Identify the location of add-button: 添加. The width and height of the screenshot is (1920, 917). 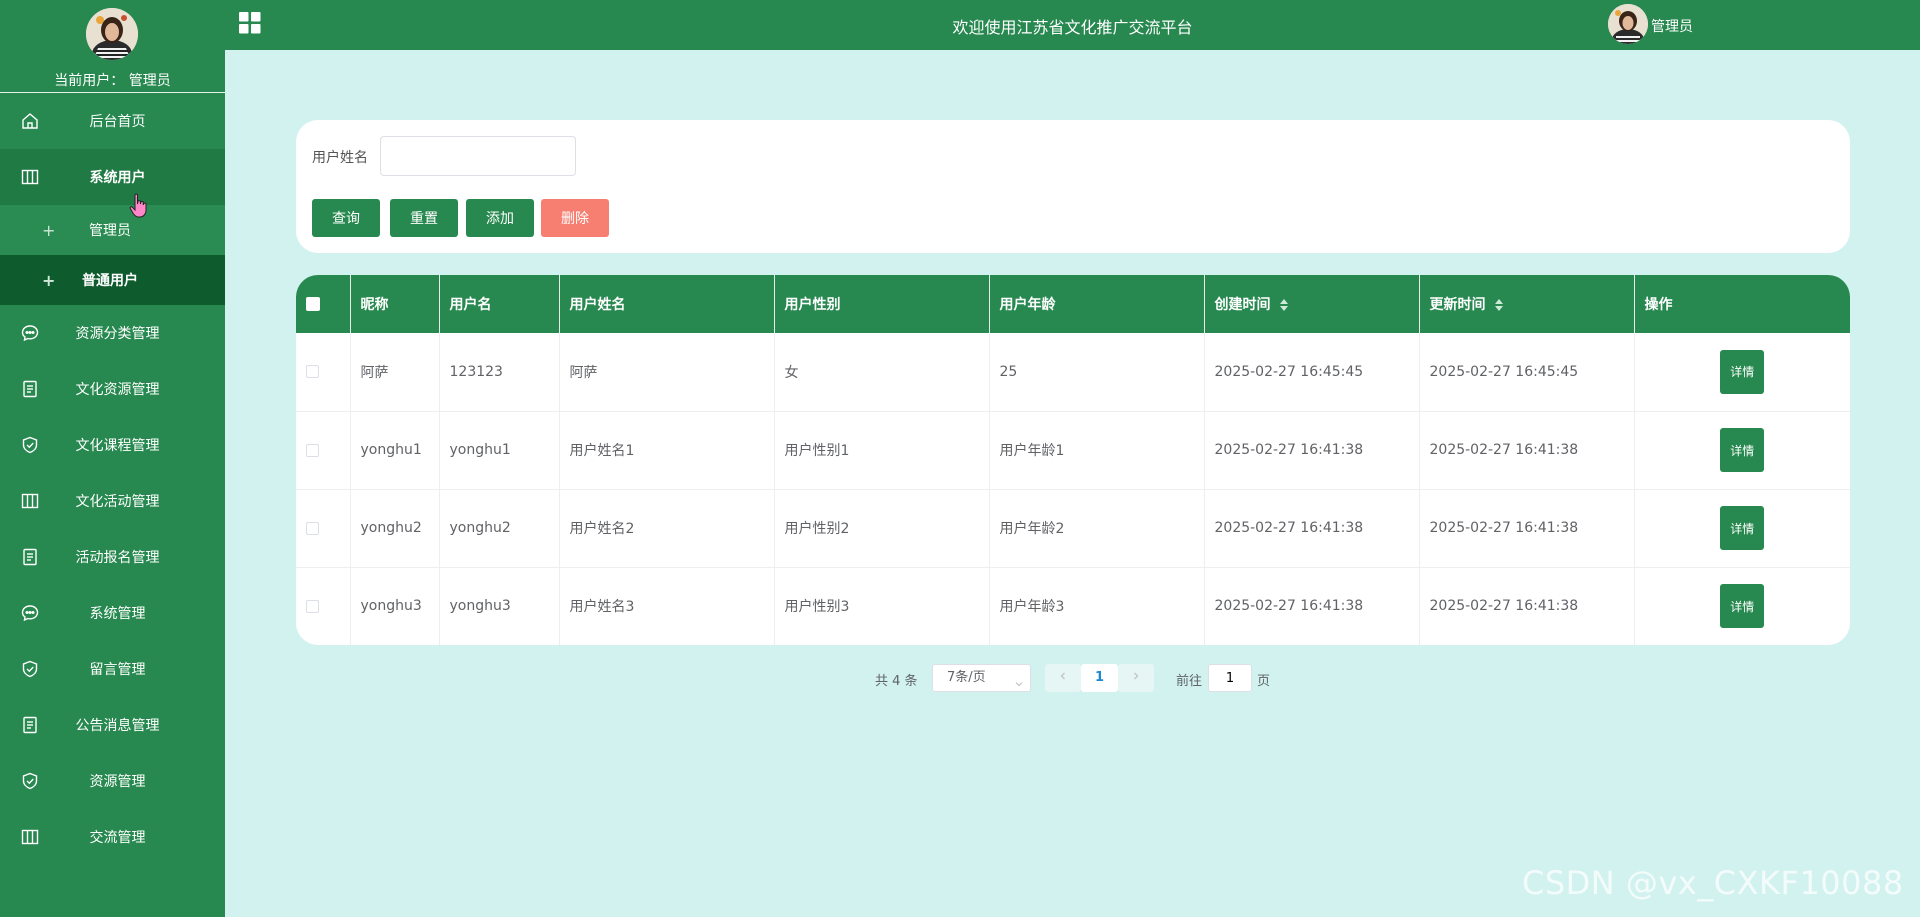
(500, 218).